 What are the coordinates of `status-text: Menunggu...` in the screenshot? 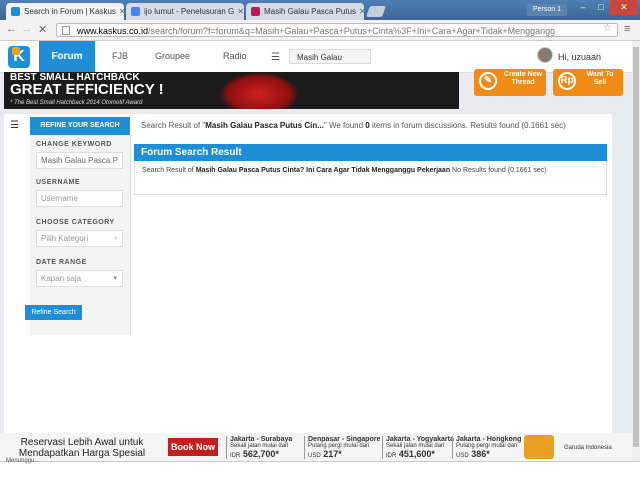 It's located at (23, 461).